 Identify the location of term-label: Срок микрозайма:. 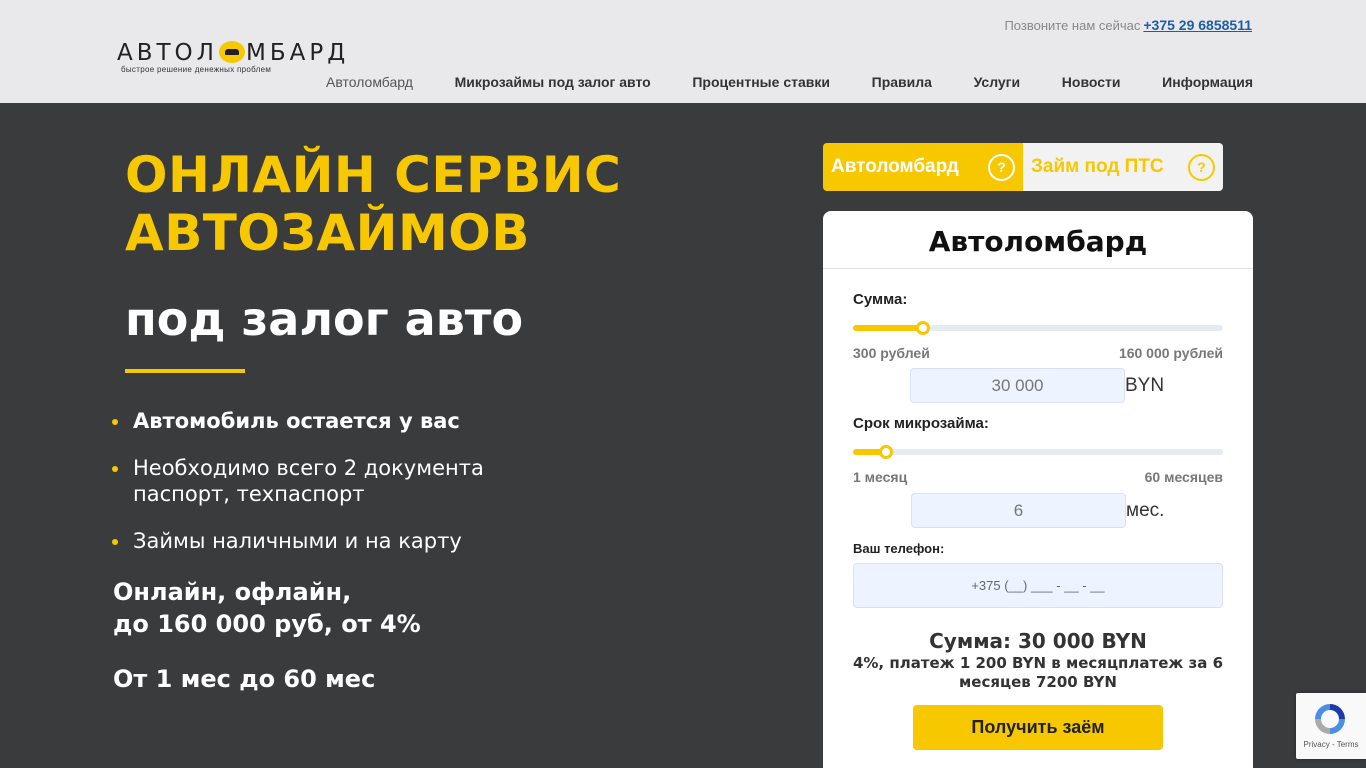
(921, 423).